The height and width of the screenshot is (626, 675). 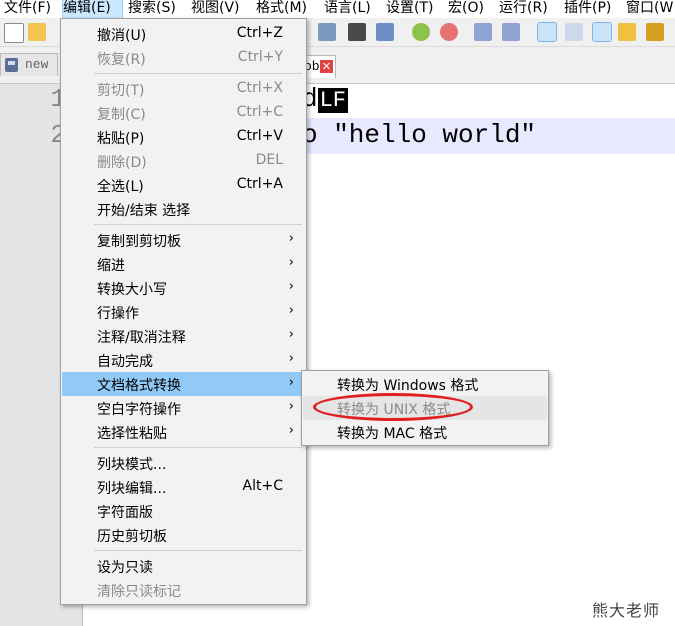 What do you see at coordinates (121, 115) in the screenshot?
I see `menu-item-label: 复制(C)` at bounding box center [121, 115].